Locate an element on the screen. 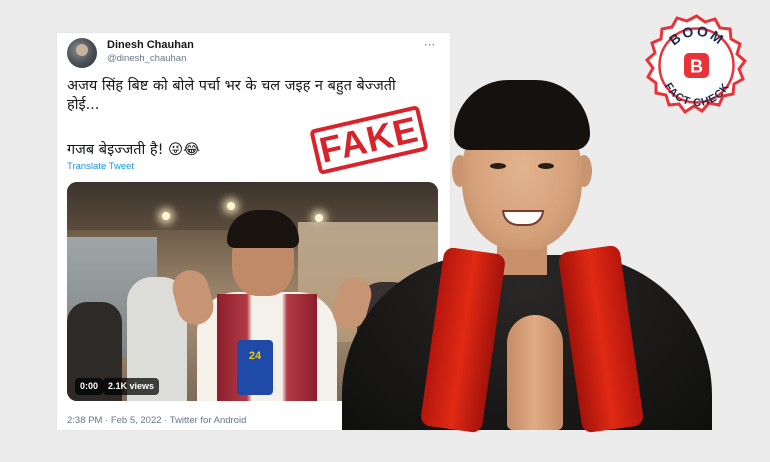 Image resolution: width=770 pixels, height=462 pixels. boom-fact-check-logo: BOOM FACT CHECK B is located at coordinates (696, 64).